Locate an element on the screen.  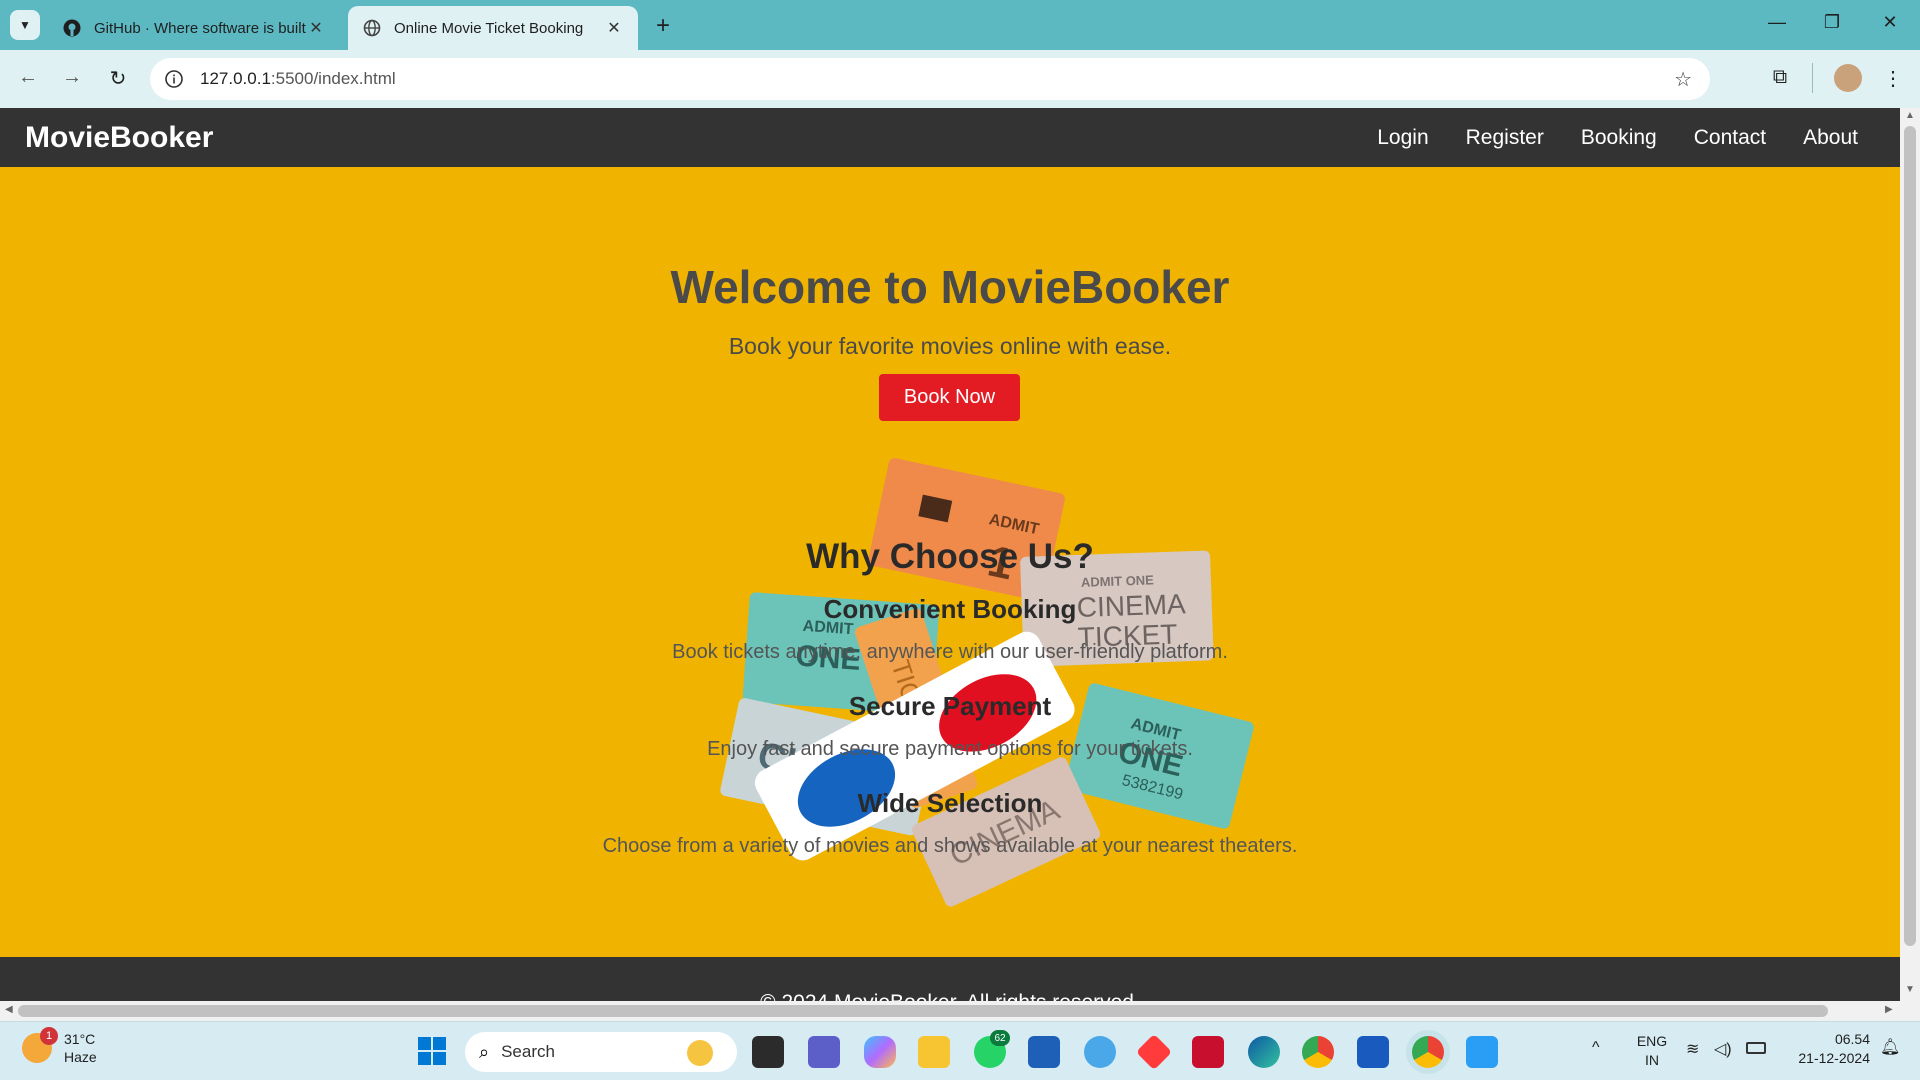
globe-icon is located at coordinates (372, 28).